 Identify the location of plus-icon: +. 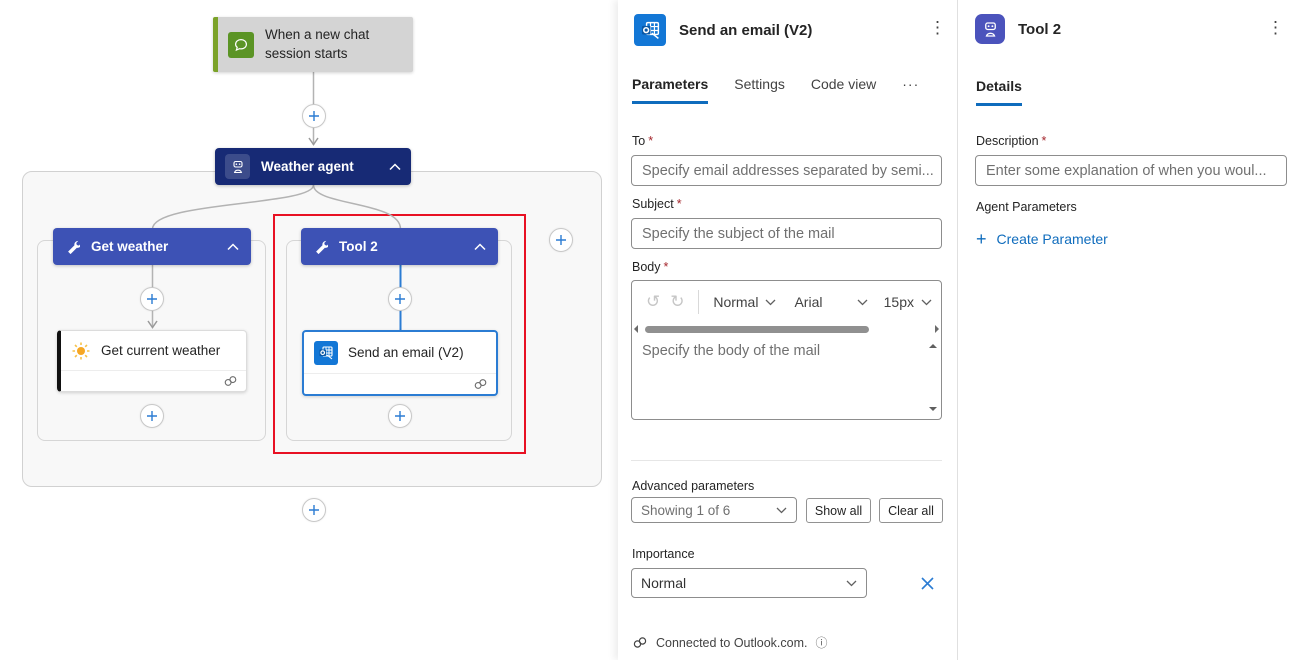
(981, 239).